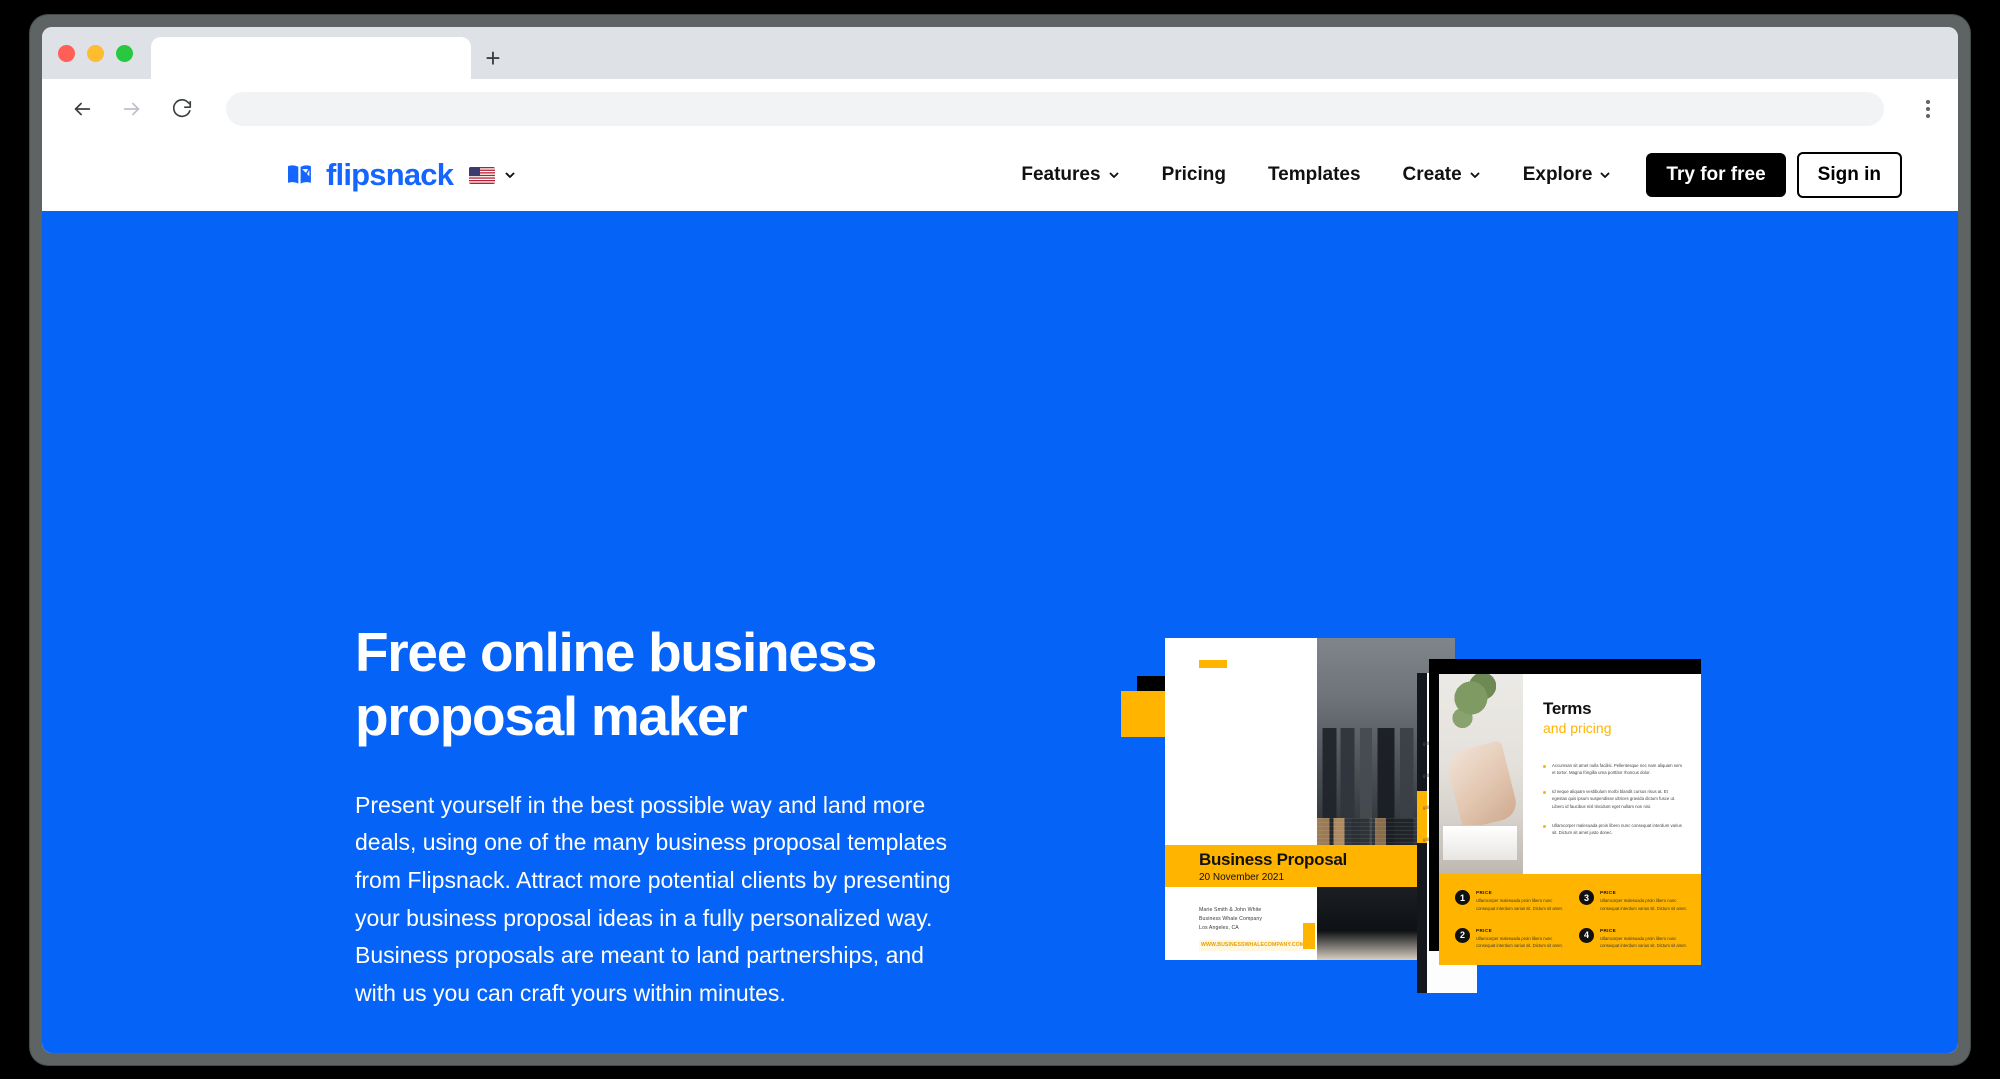 The image size is (2000, 1079). I want to click on address-bar, so click(1055, 109).